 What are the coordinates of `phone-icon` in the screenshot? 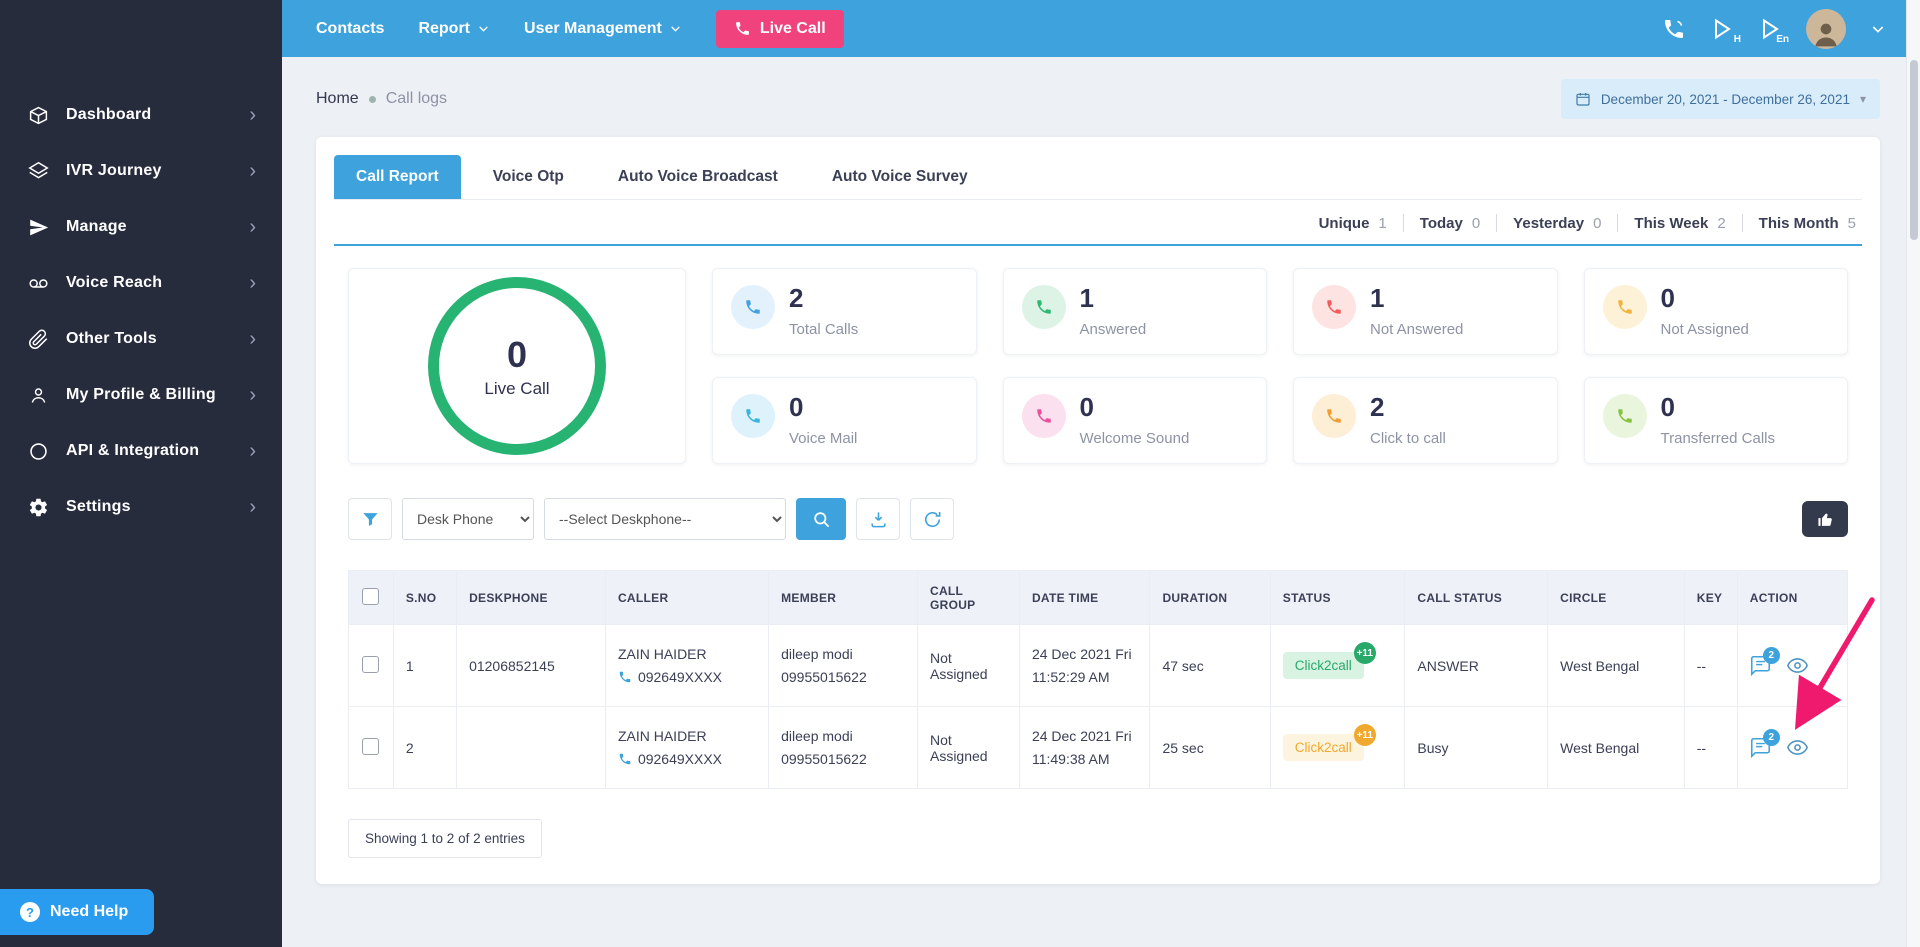 It's located at (625, 677).